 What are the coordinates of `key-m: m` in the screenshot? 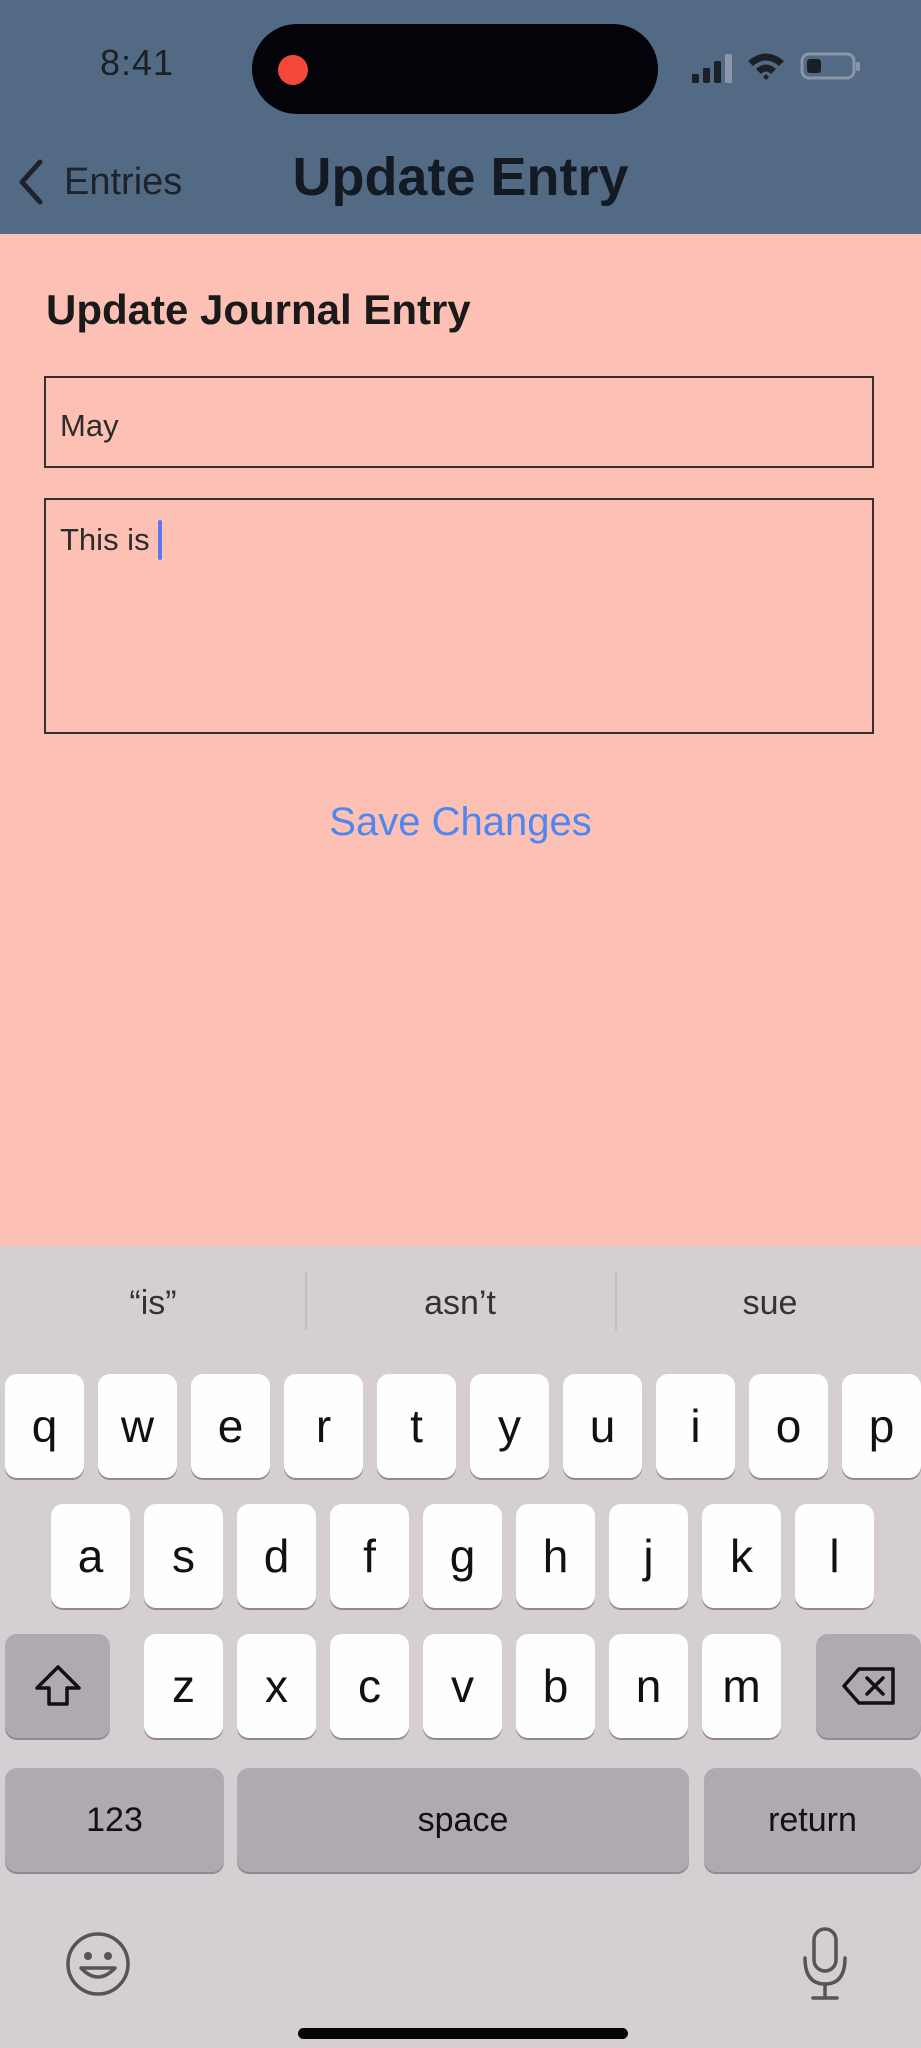 It's located at (741, 1686).